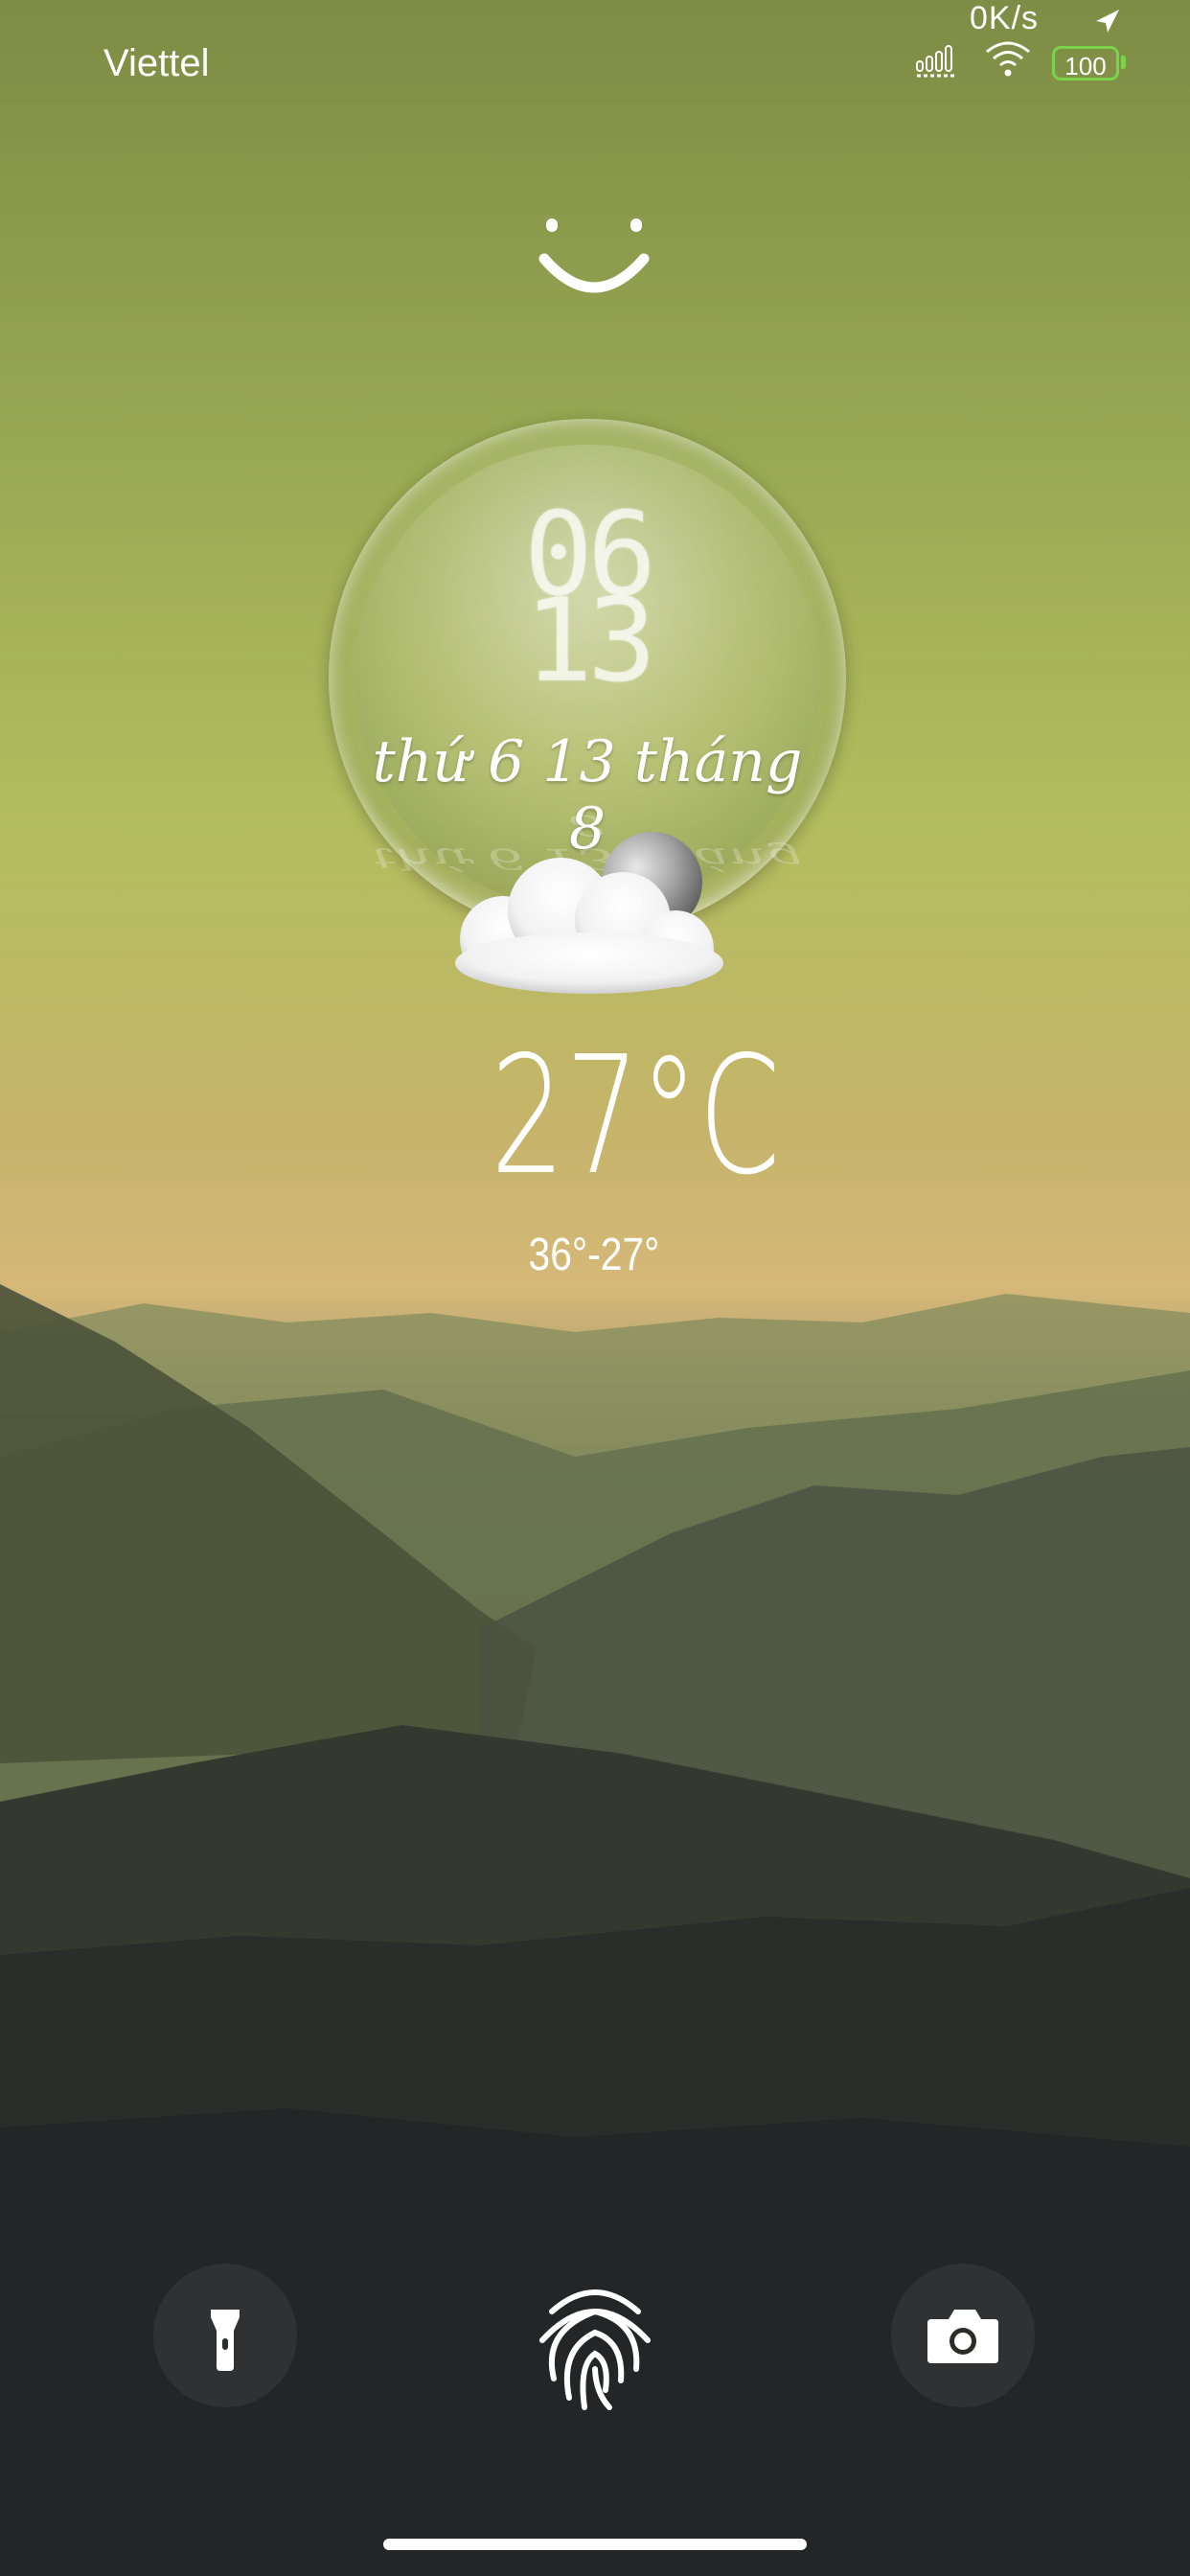 Image resolution: width=1190 pixels, height=2576 pixels. Describe the element at coordinates (1008, 59) in the screenshot. I see `wifi-icon` at that location.